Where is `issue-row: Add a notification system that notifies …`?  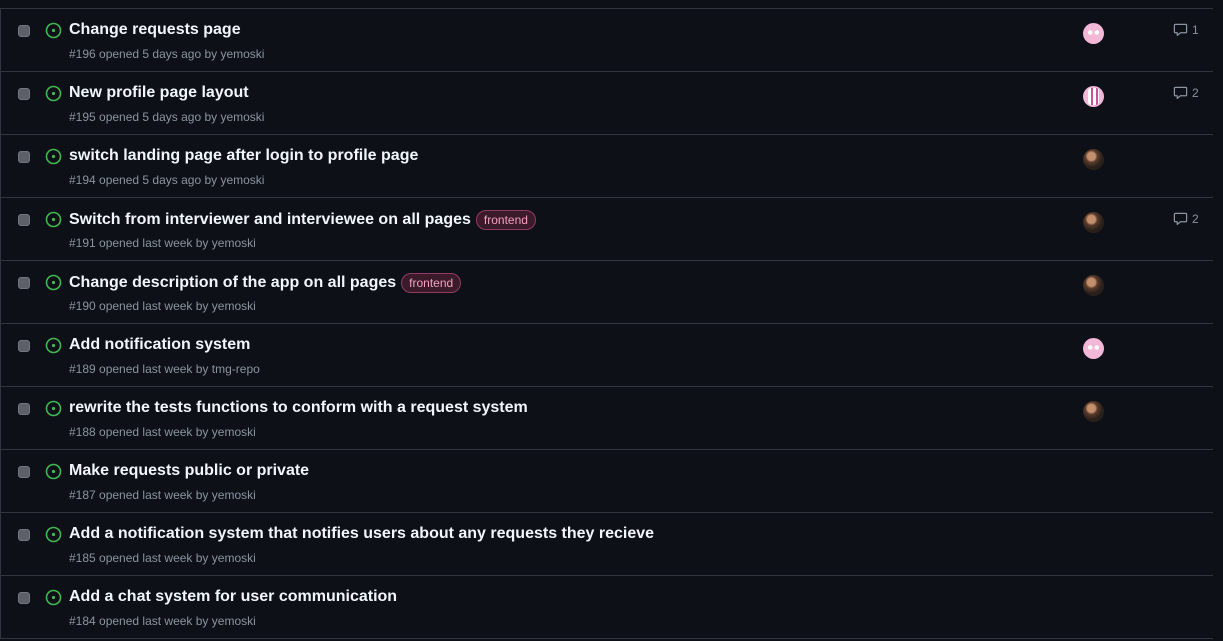
issue-row: Add a notification system that notifies … is located at coordinates (607, 544).